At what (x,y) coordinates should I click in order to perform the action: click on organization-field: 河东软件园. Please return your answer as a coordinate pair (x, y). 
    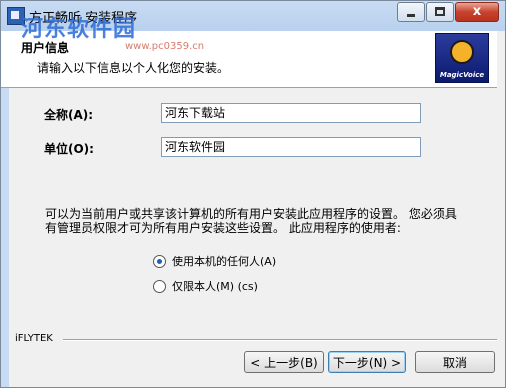
    Looking at the image, I should click on (291, 147).